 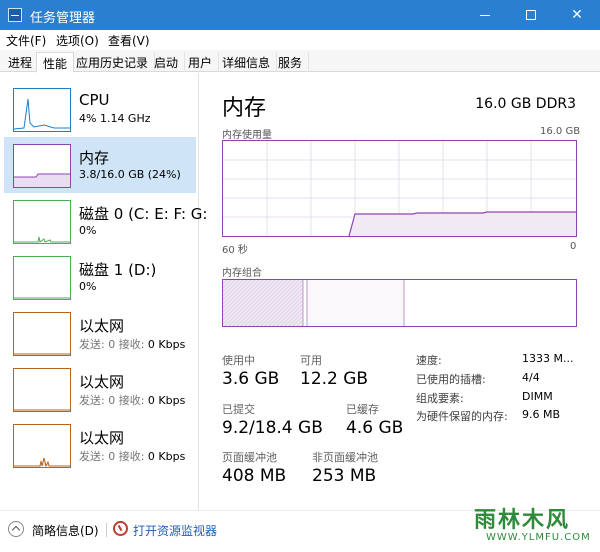 I want to click on slots-used-label: 已使用的插槽:, so click(x=451, y=379).